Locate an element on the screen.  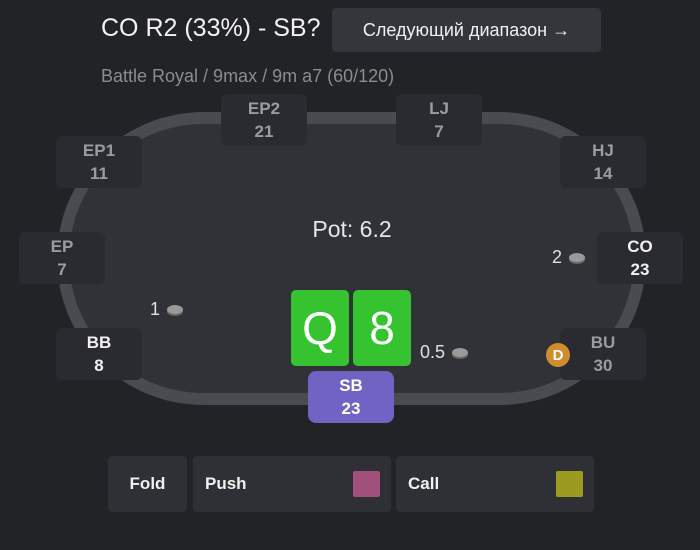
bet-co: 2 is located at coordinates (569, 257).